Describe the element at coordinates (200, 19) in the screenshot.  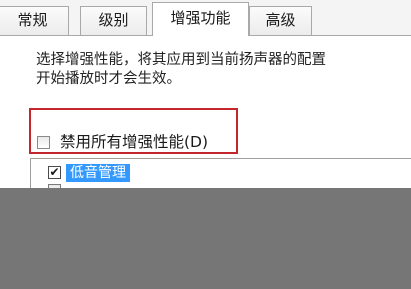
I see `tab-enhancements: 增强功能` at that location.